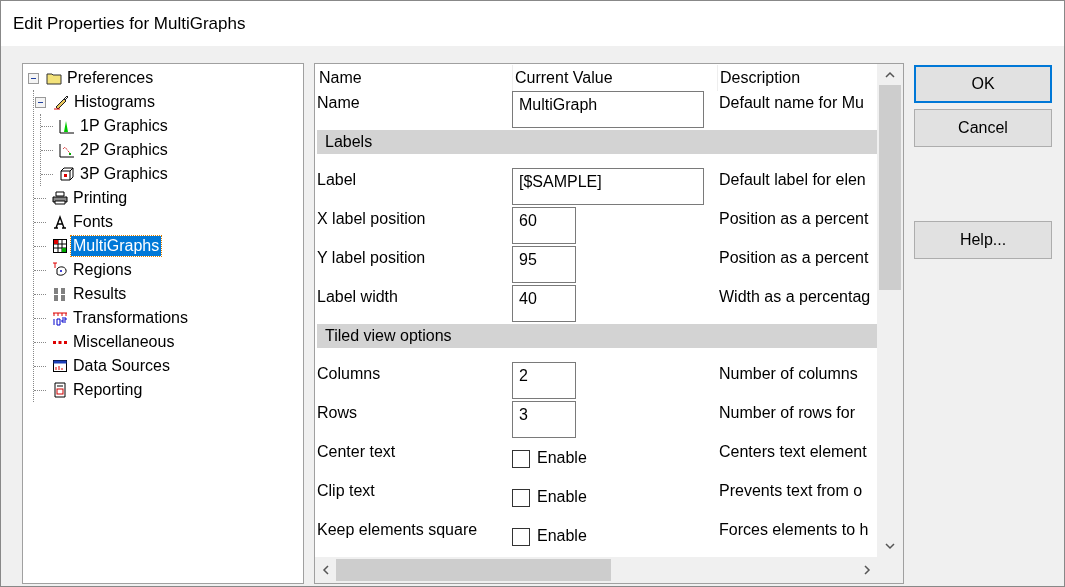 Image resolution: width=1065 pixels, height=587 pixels. What do you see at coordinates (61, 102) in the screenshot?
I see `brush-icon` at bounding box center [61, 102].